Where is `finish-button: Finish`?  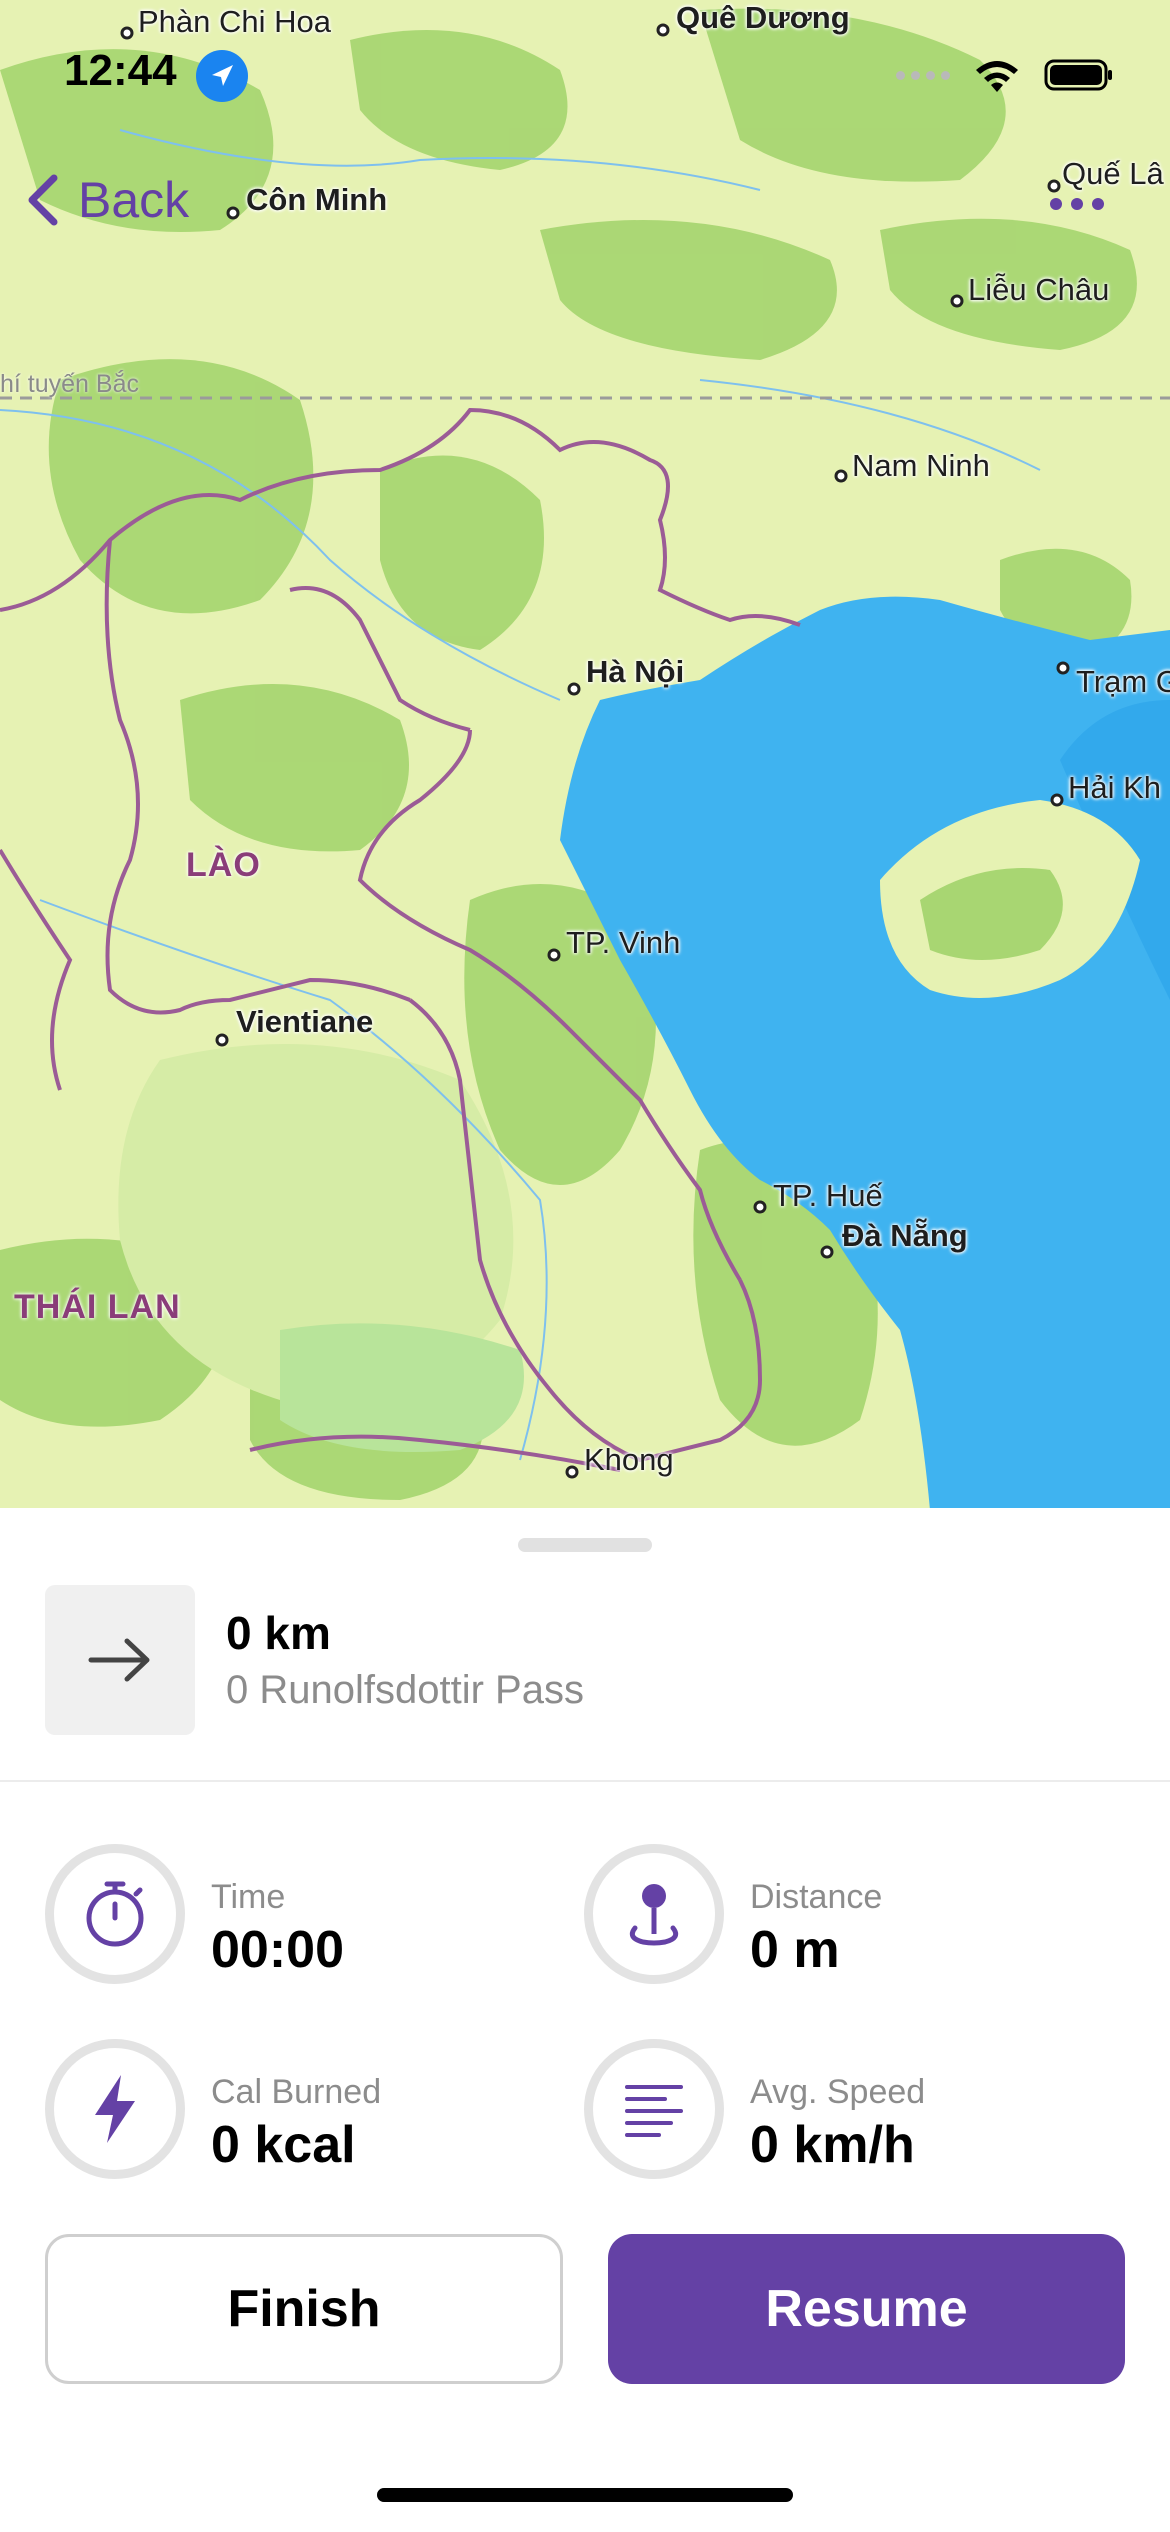
finish-button: Finish is located at coordinates (304, 2309).